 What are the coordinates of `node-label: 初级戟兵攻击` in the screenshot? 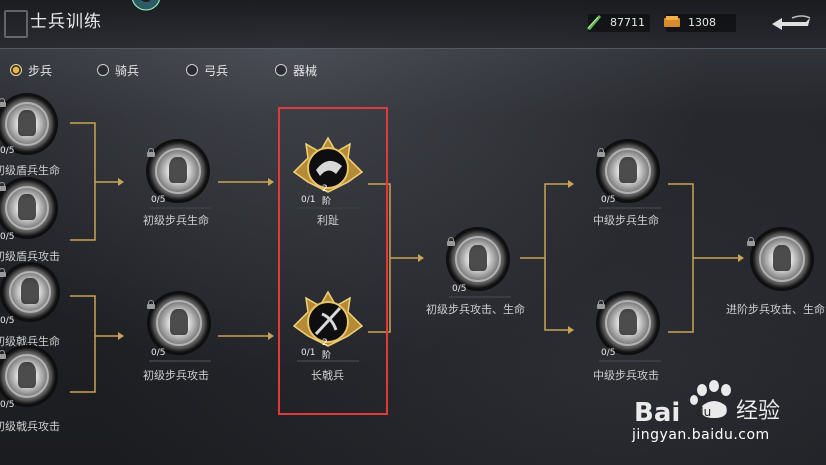 It's located at (30, 426).